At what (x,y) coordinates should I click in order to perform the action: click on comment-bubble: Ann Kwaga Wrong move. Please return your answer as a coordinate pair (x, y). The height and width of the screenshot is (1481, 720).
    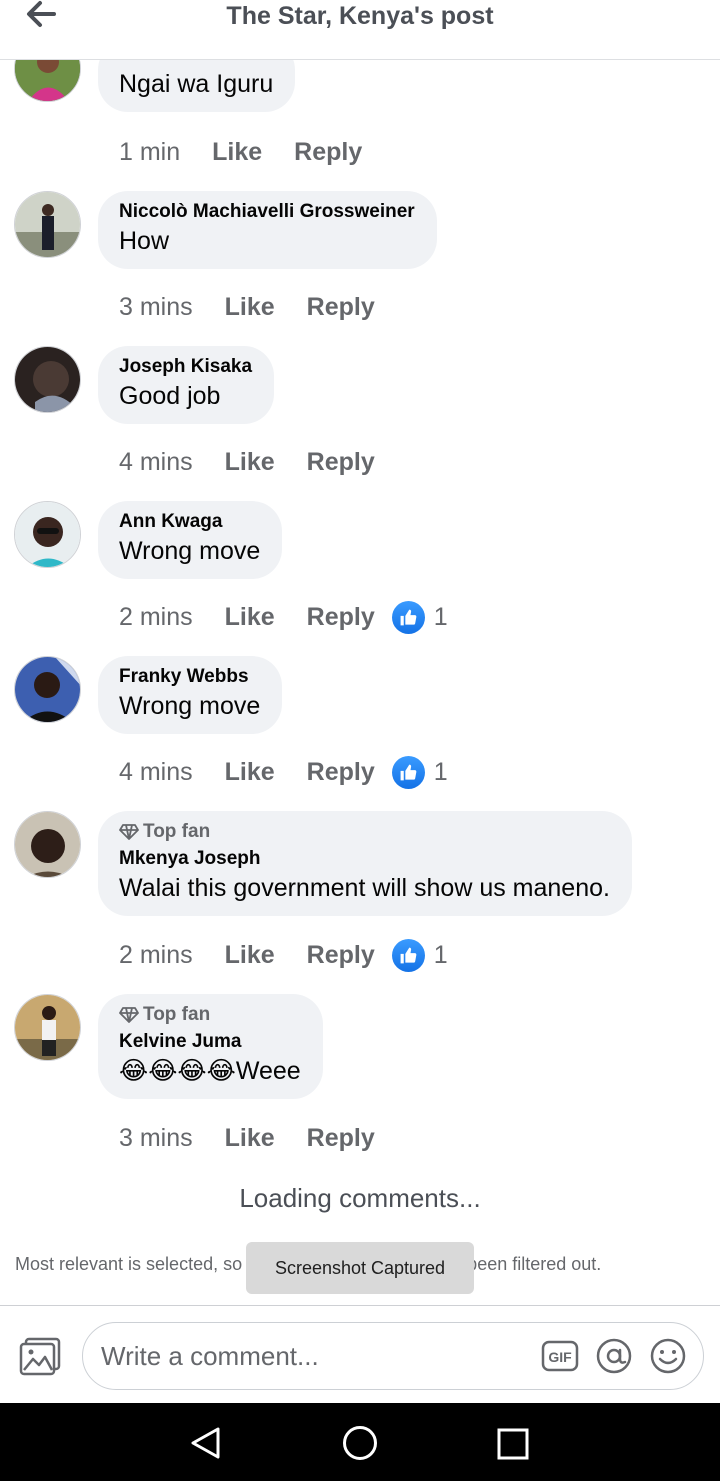
    Looking at the image, I should click on (190, 540).